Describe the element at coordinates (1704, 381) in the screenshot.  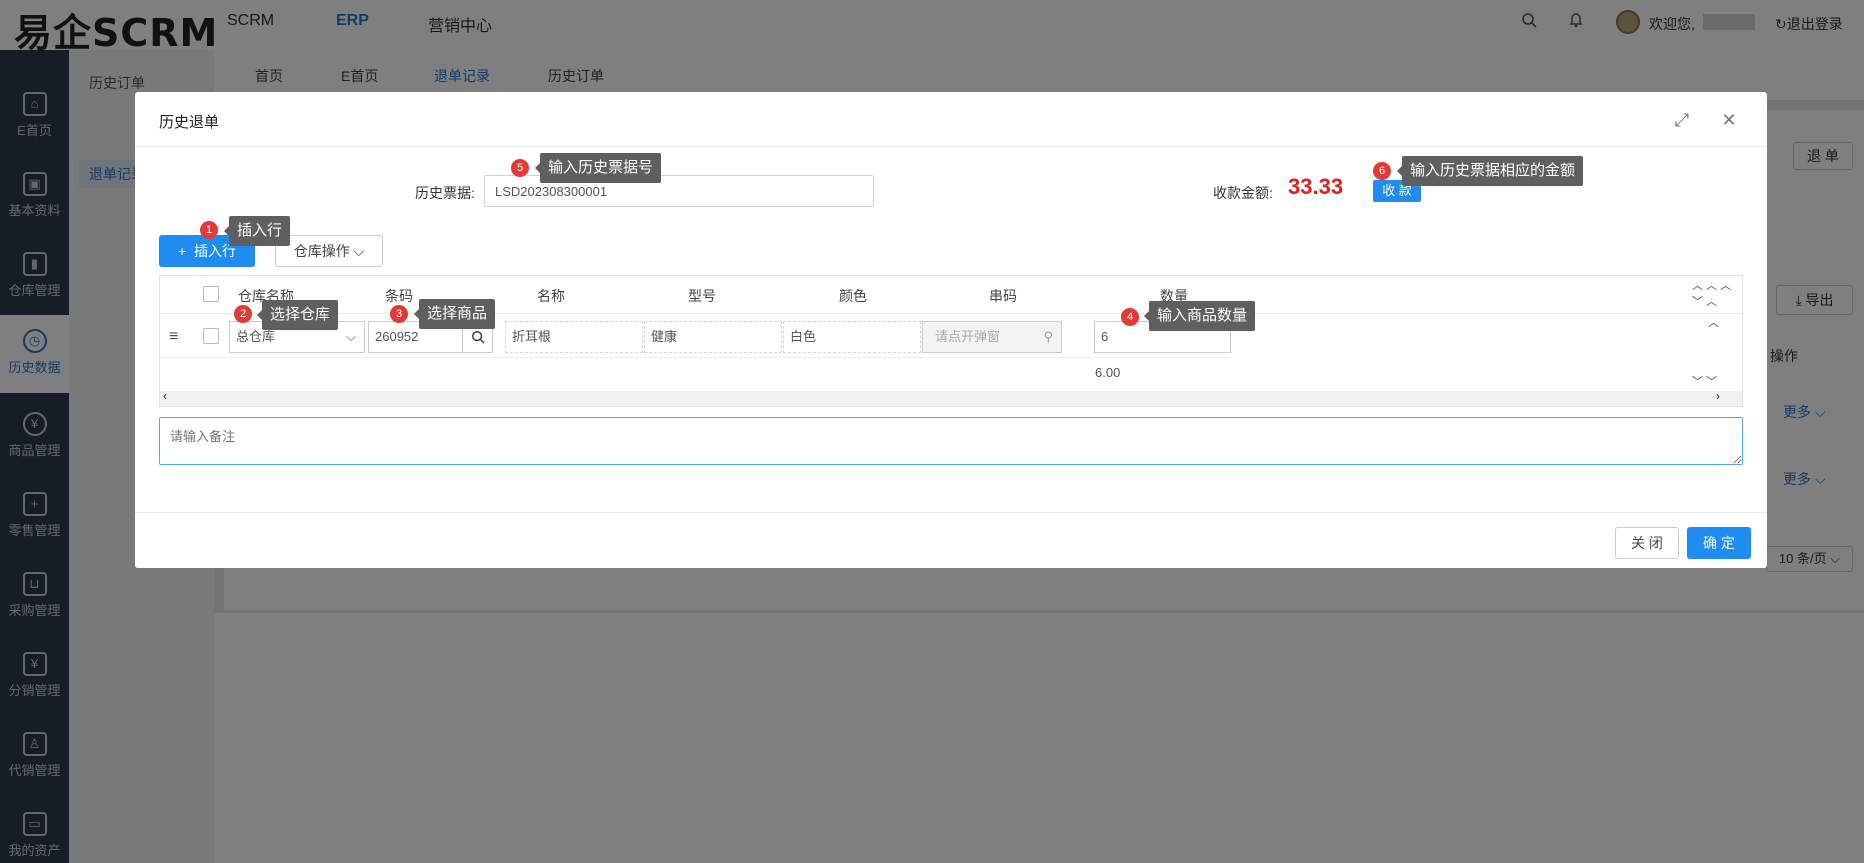
I see `row-scroll-down-icon: ﹀ ﹀` at that location.